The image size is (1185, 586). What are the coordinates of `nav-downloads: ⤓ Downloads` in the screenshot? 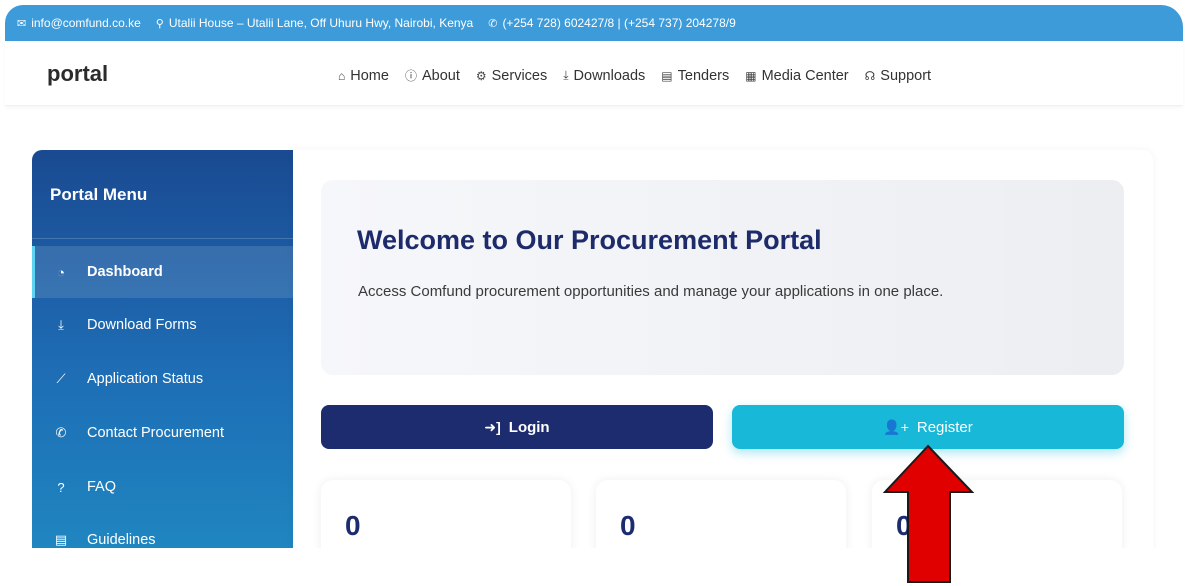 It's located at (604, 75).